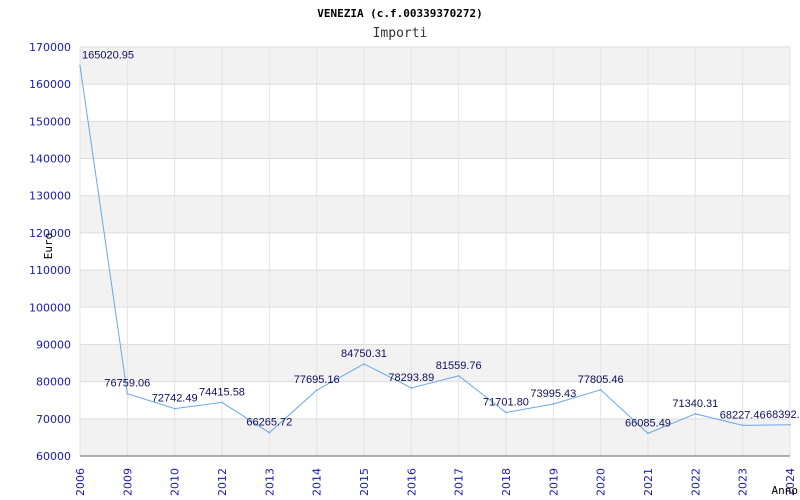  Describe the element at coordinates (364, 354) in the screenshot. I see `data-label: 84750.31` at that location.